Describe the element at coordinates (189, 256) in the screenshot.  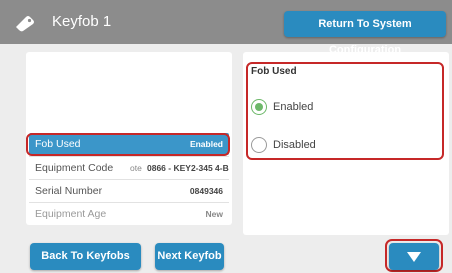
I see `next-keyfob-button: Next Keyfob` at that location.